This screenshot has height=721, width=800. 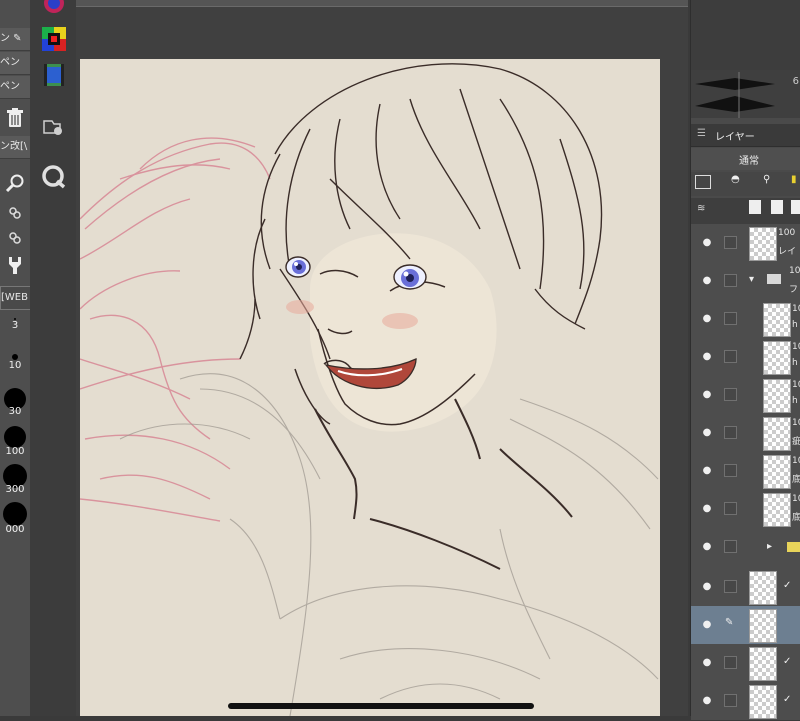 I want to click on tool-tab-pen-mod: ン改[\, so click(x=15, y=147).